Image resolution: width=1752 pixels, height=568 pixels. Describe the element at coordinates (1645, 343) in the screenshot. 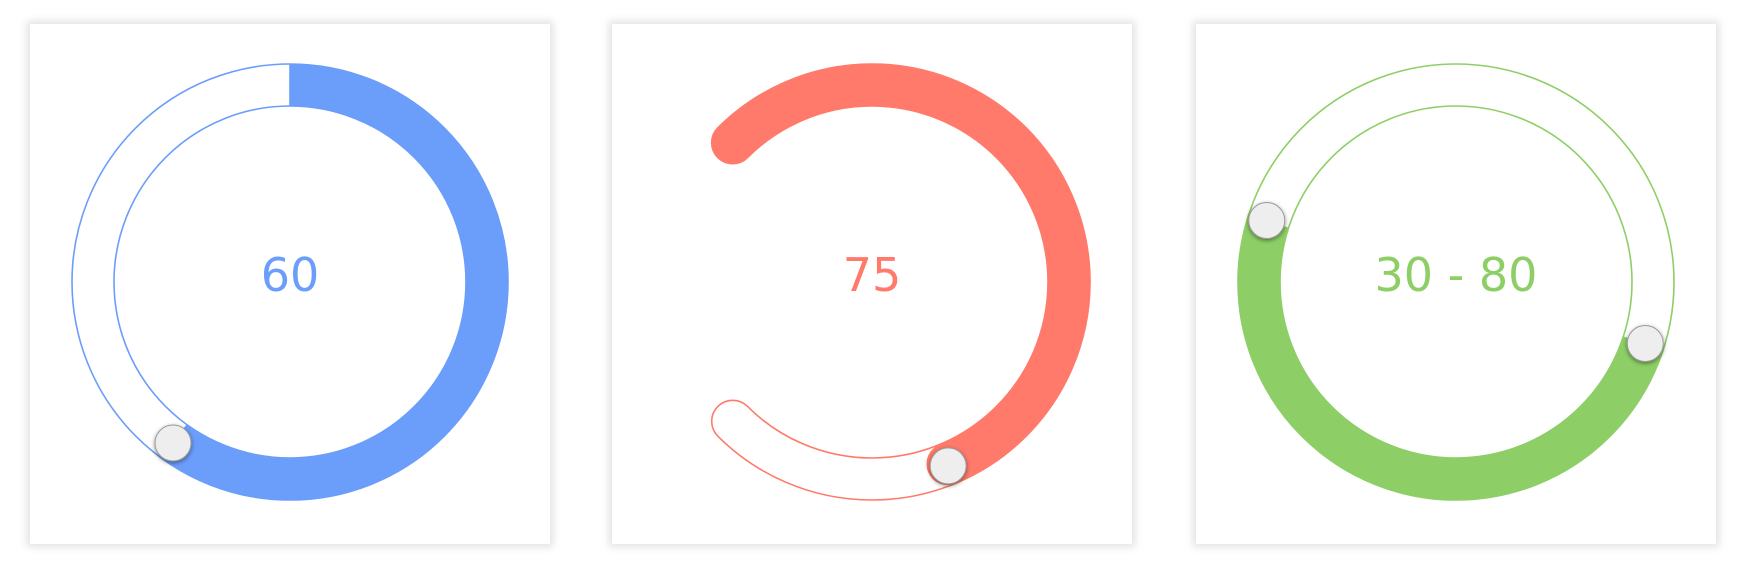

I see `range-handle-low` at that location.